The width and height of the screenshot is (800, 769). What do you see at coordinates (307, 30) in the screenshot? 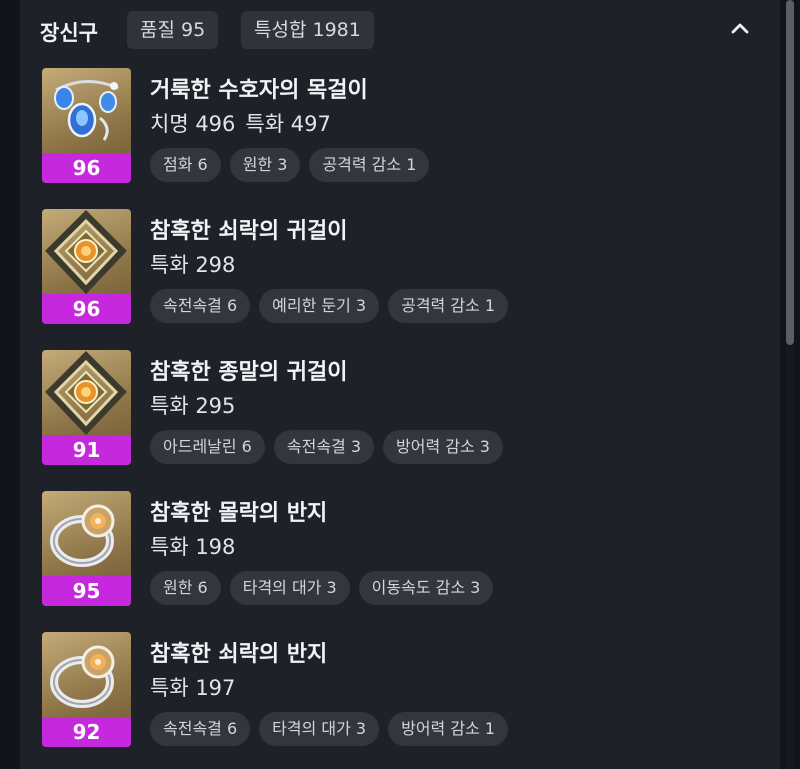
I see `stat-total-badge: 특성합 1981` at bounding box center [307, 30].